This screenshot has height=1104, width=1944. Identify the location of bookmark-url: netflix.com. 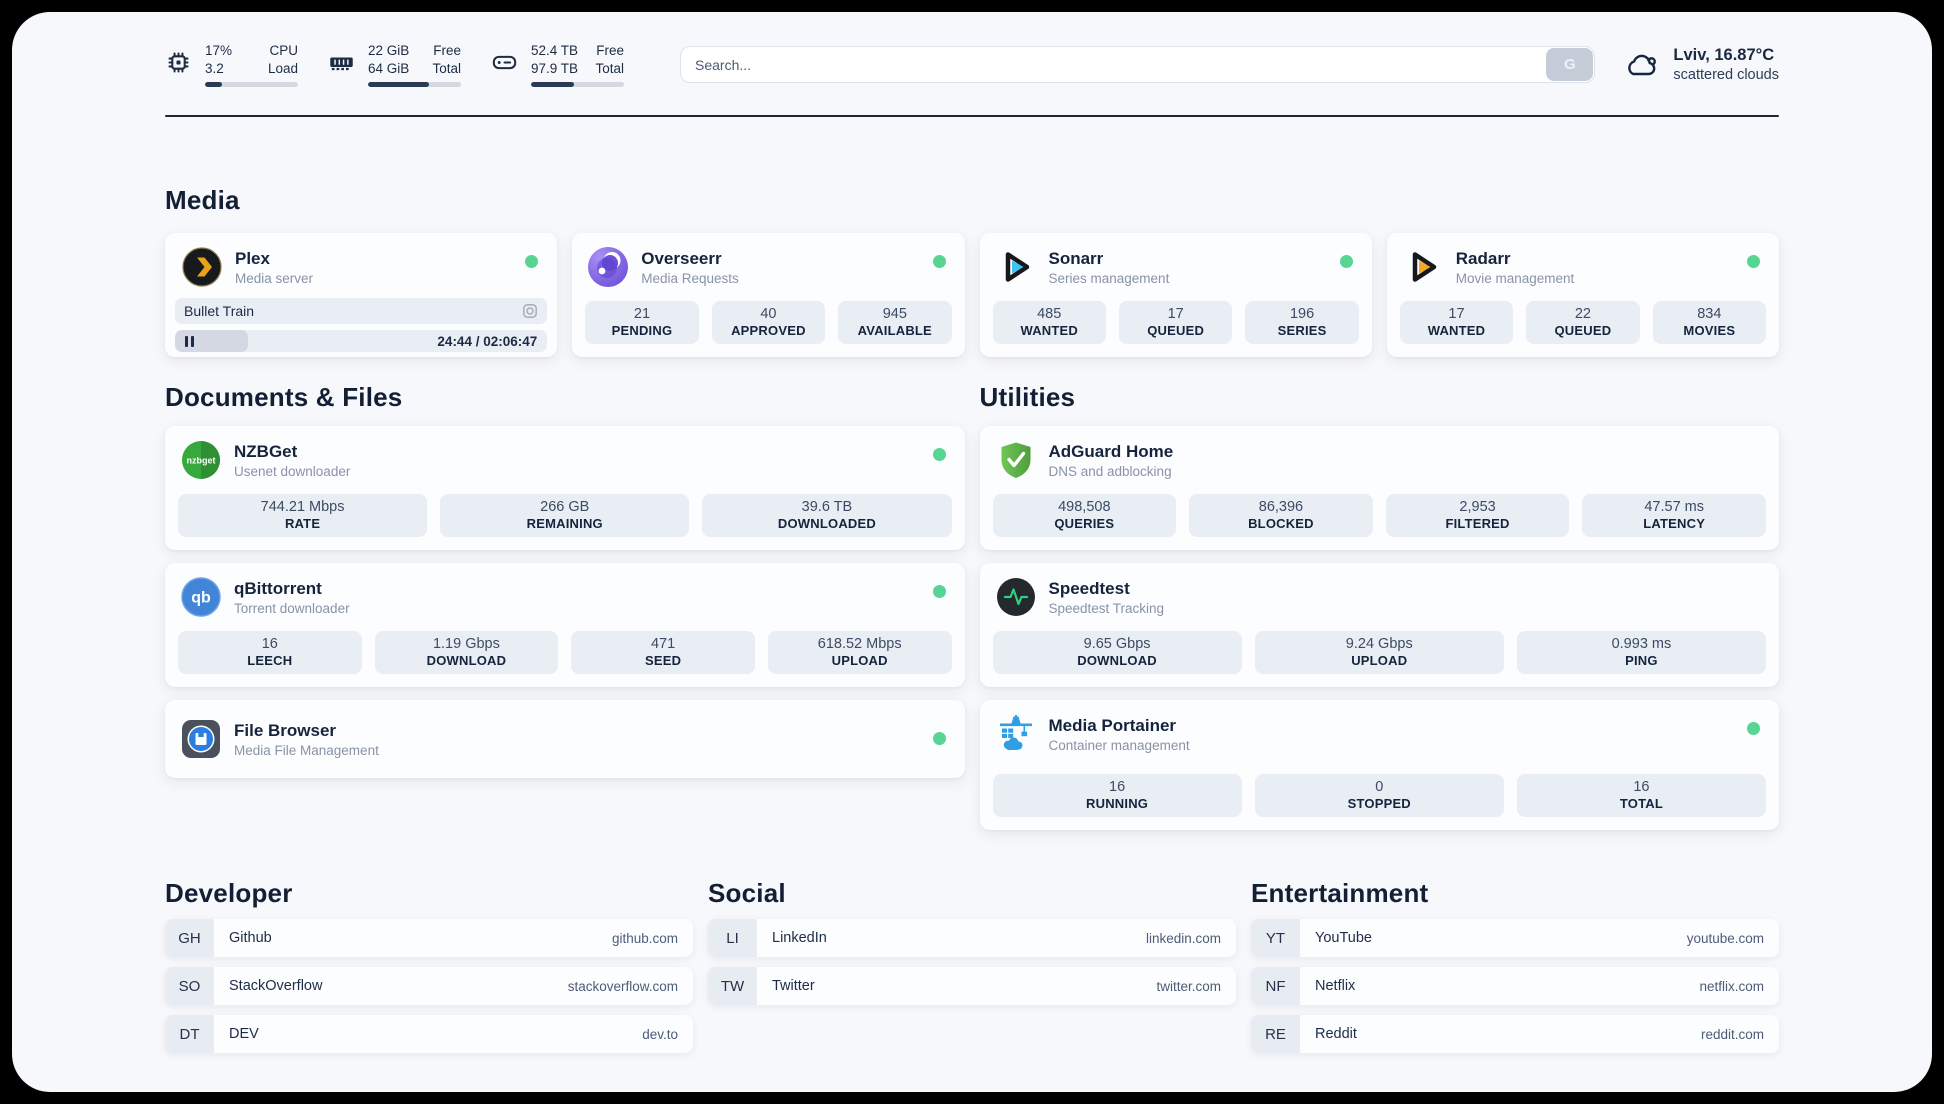
(1731, 986).